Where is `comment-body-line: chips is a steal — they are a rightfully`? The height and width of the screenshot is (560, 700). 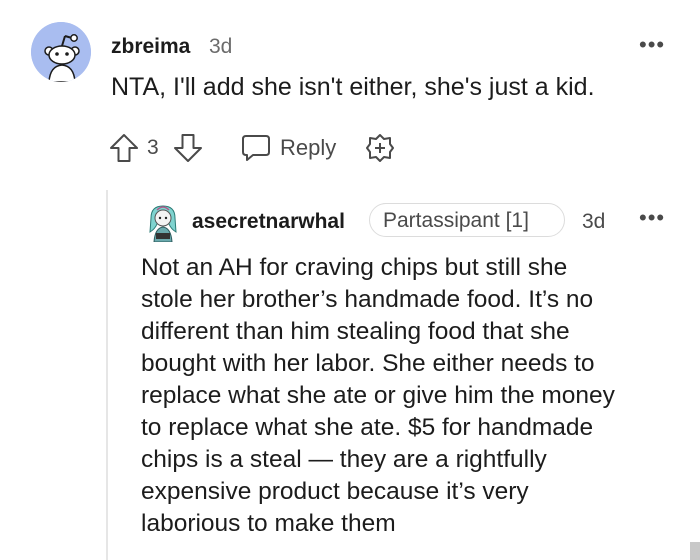
comment-body-line: chips is a steal — they are a rightfully is located at coordinates (344, 459).